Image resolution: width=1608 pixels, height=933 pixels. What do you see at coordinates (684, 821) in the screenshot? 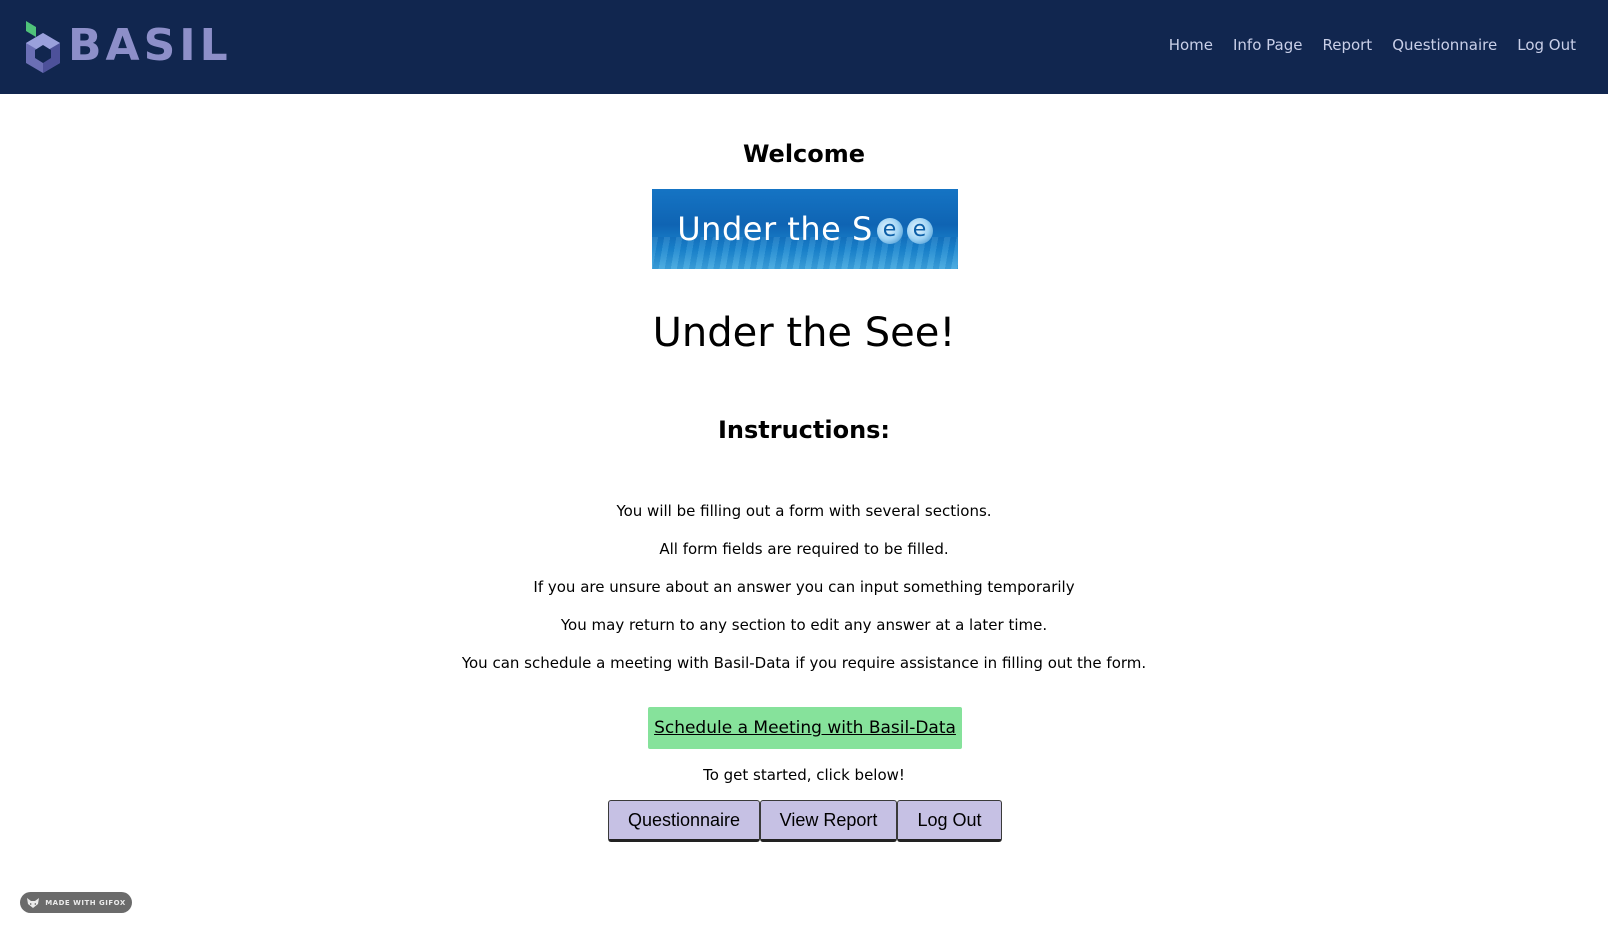
I see `questionnaire-button: Questionnaire` at bounding box center [684, 821].